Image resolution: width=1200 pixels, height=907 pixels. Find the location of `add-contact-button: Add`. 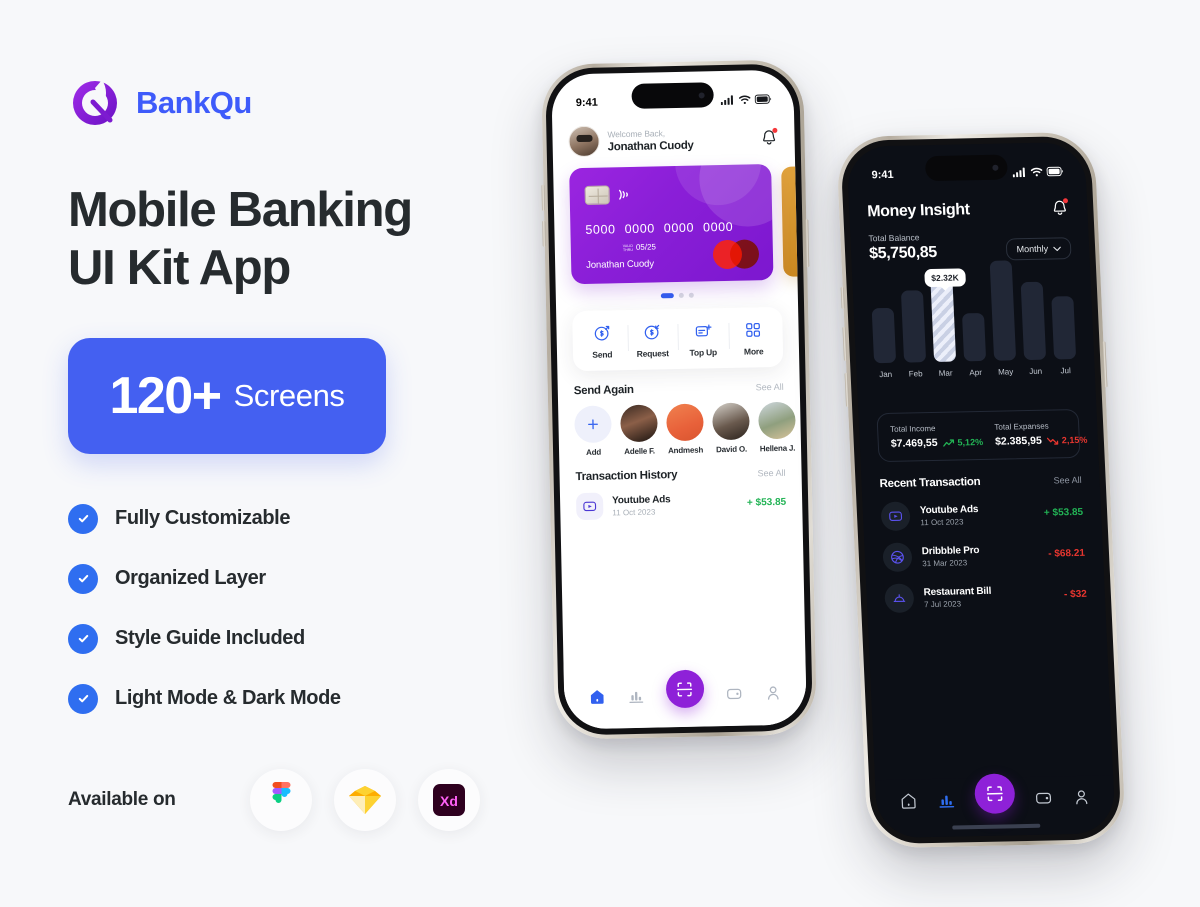

add-contact-button: Add is located at coordinates (593, 431).